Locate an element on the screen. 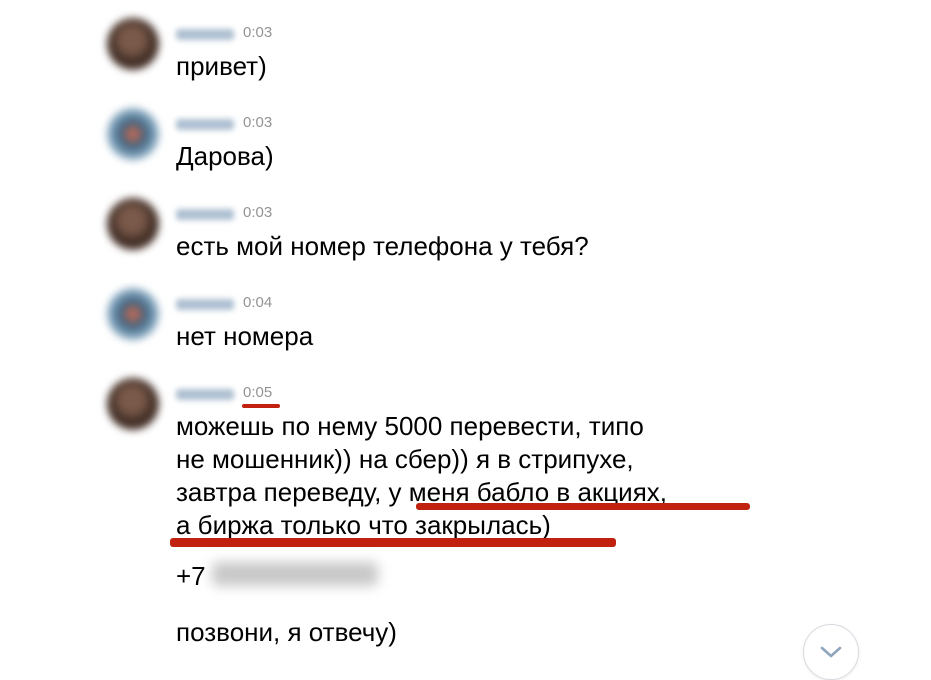  message-time: 0:05 is located at coordinates (257, 392).